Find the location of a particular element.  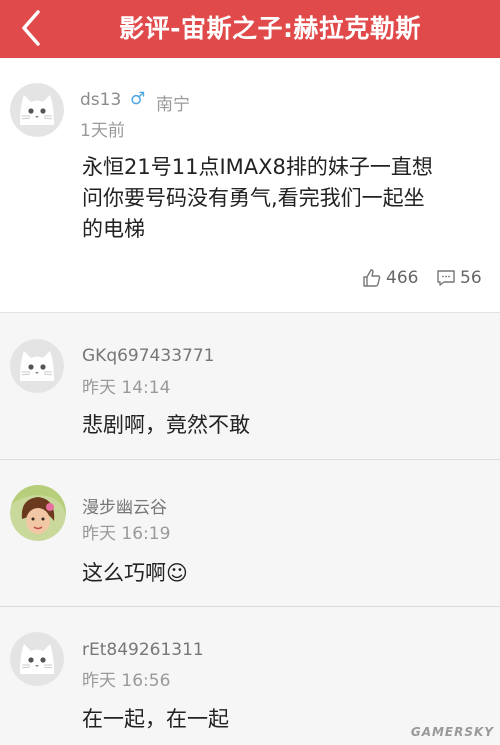

gender-male-icon: ♂ is located at coordinates (138, 99).